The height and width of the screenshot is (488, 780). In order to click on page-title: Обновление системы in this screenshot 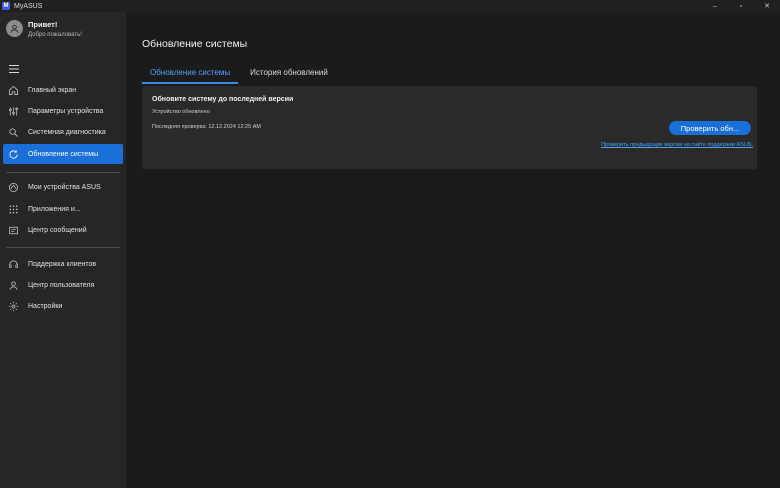, I will do `click(195, 44)`.